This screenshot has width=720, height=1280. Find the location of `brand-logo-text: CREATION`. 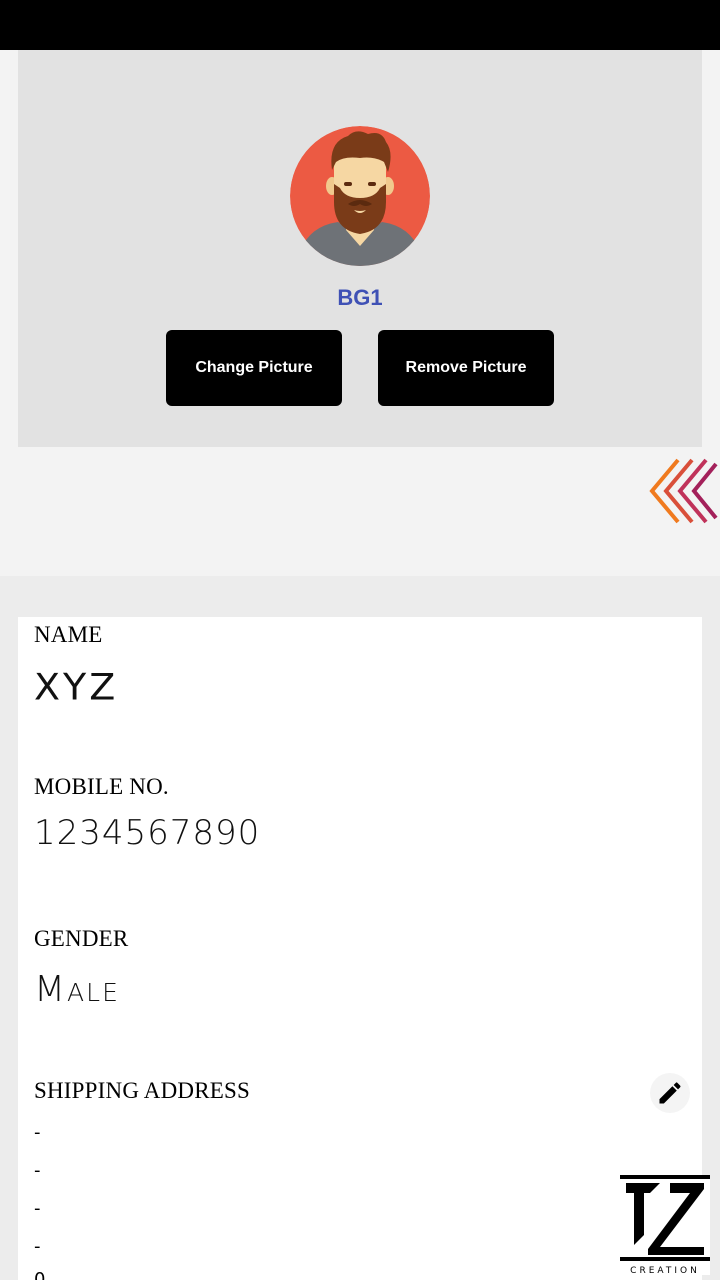

brand-logo-text: CREATION is located at coordinates (665, 1270).